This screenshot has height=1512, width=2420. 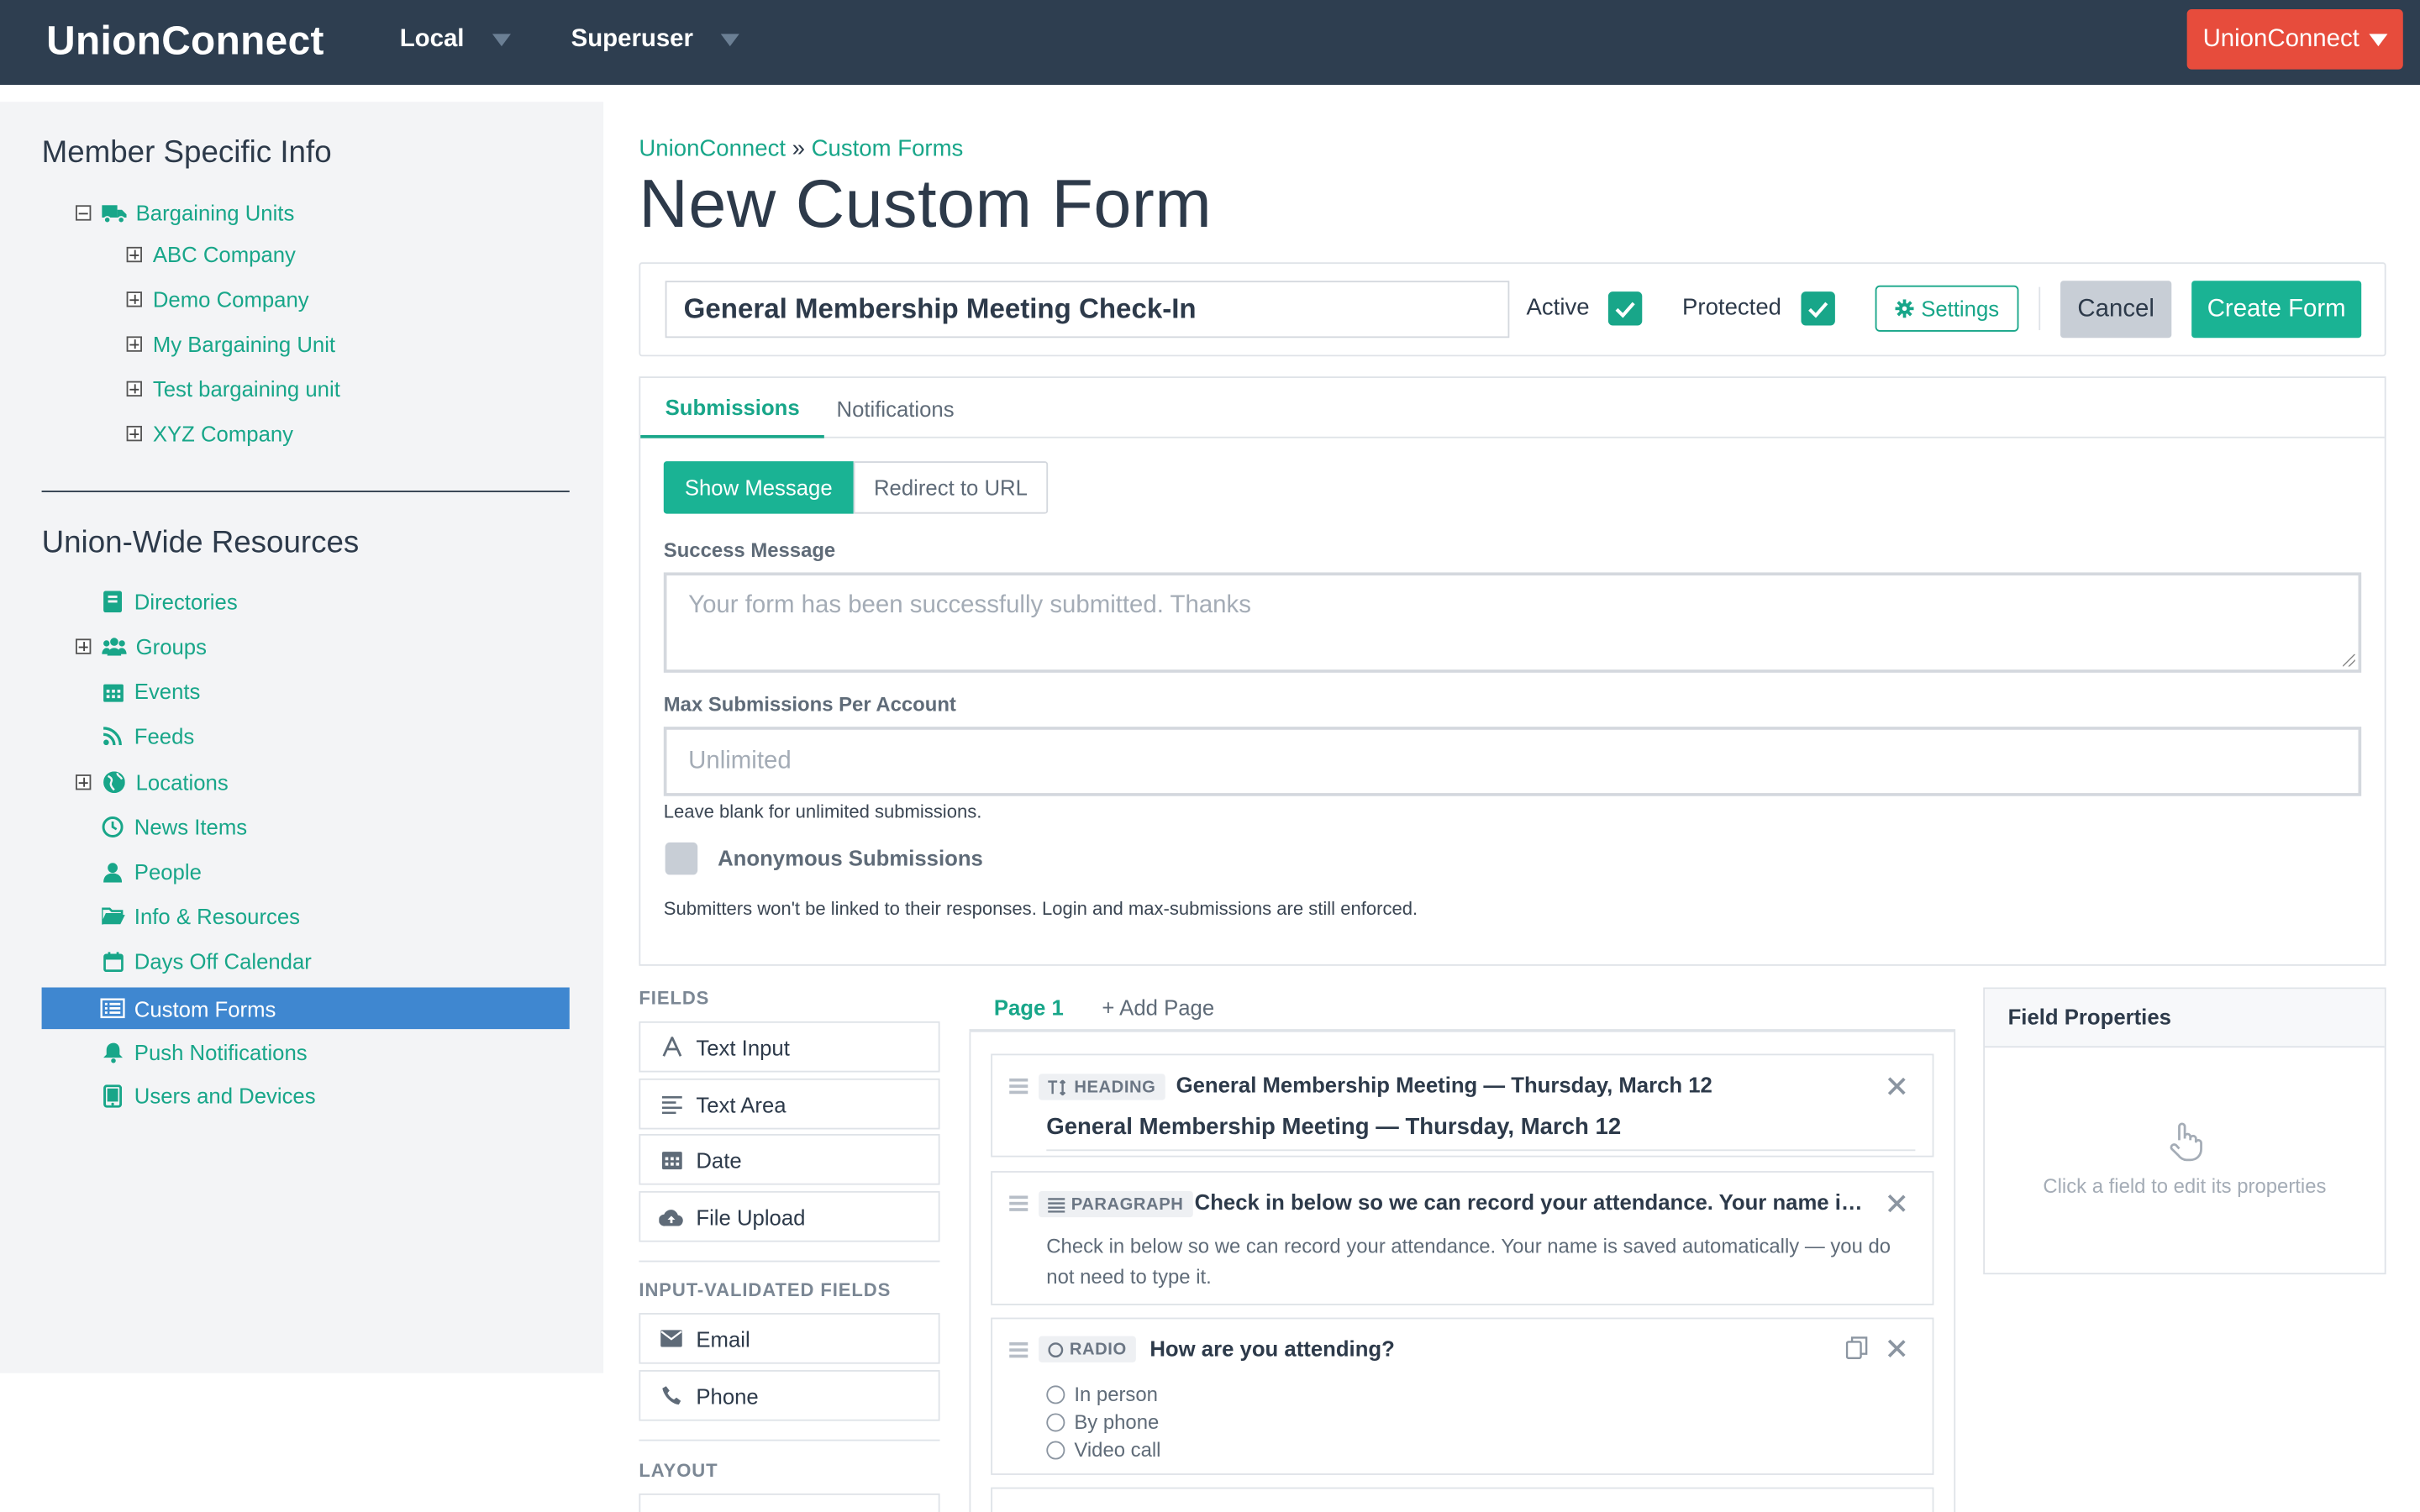 I want to click on tab-notifications: Notifications, so click(x=896, y=408).